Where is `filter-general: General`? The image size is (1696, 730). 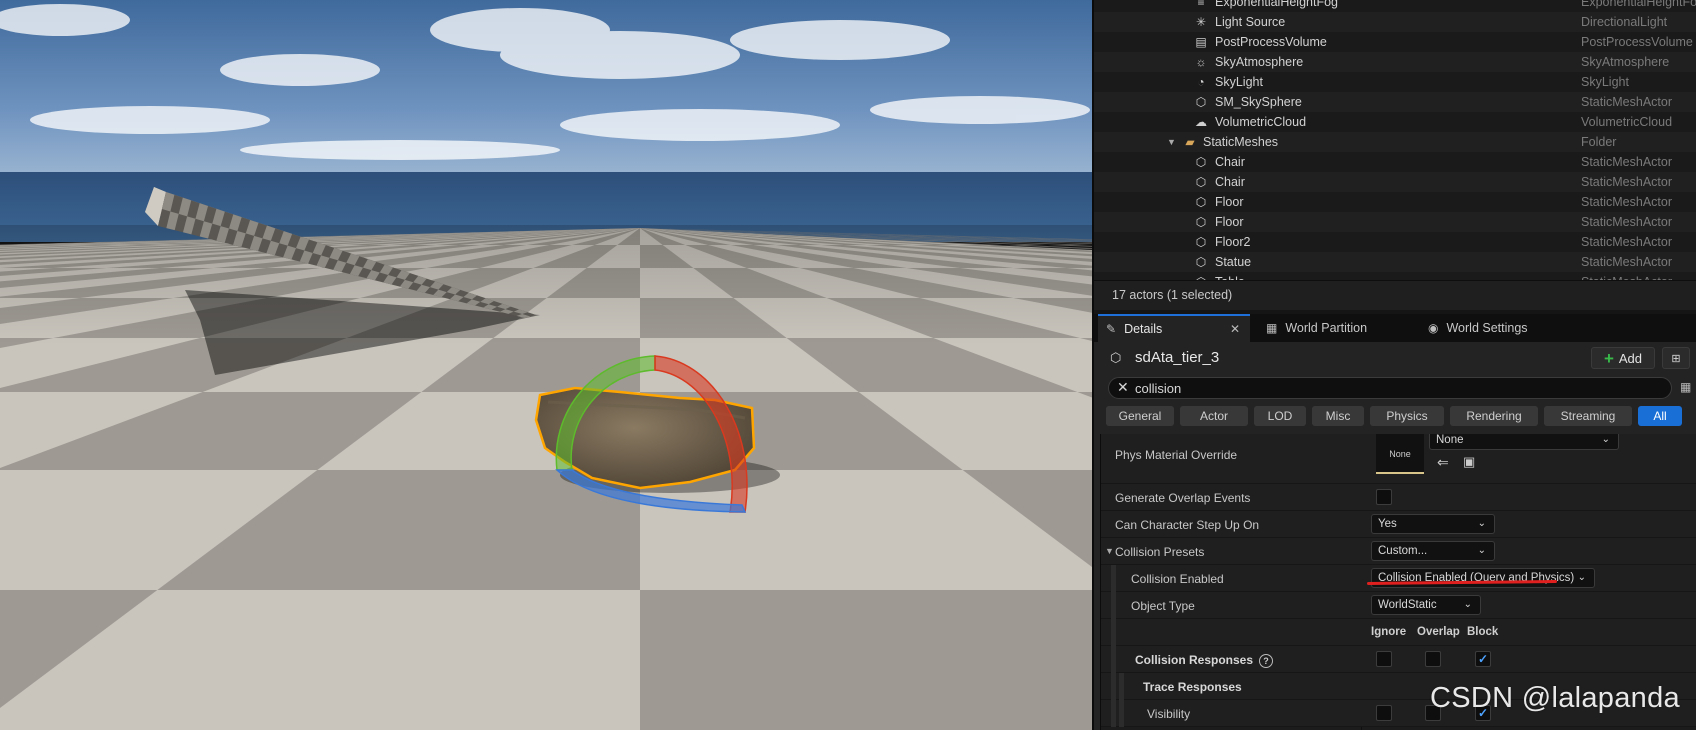
filter-general: General is located at coordinates (1140, 416).